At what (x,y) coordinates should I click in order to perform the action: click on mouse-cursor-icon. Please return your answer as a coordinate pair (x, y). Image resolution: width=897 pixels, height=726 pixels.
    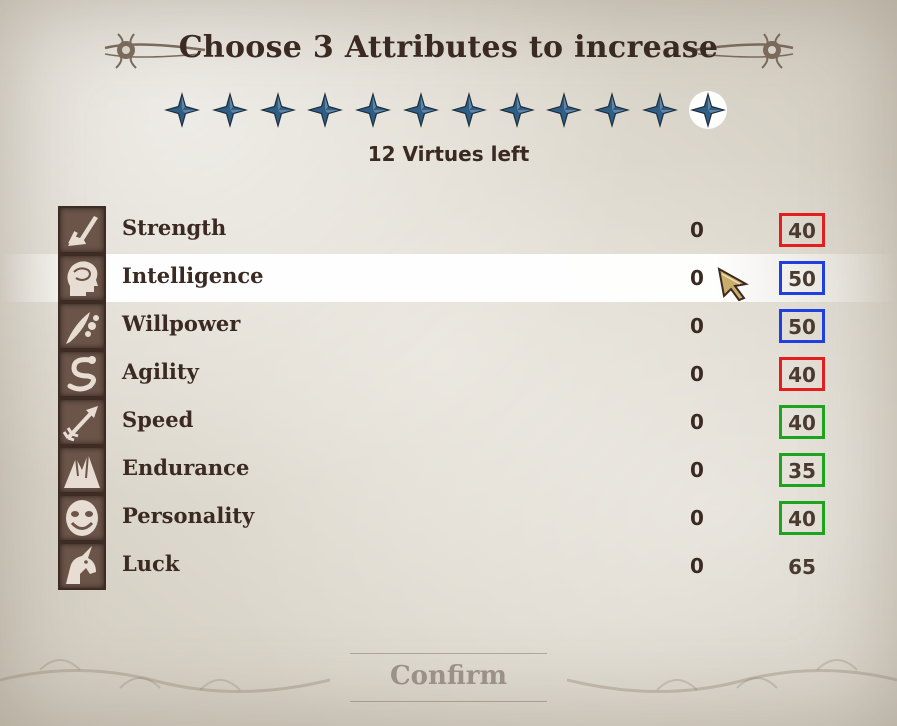
    Looking at the image, I should click on (733, 284).